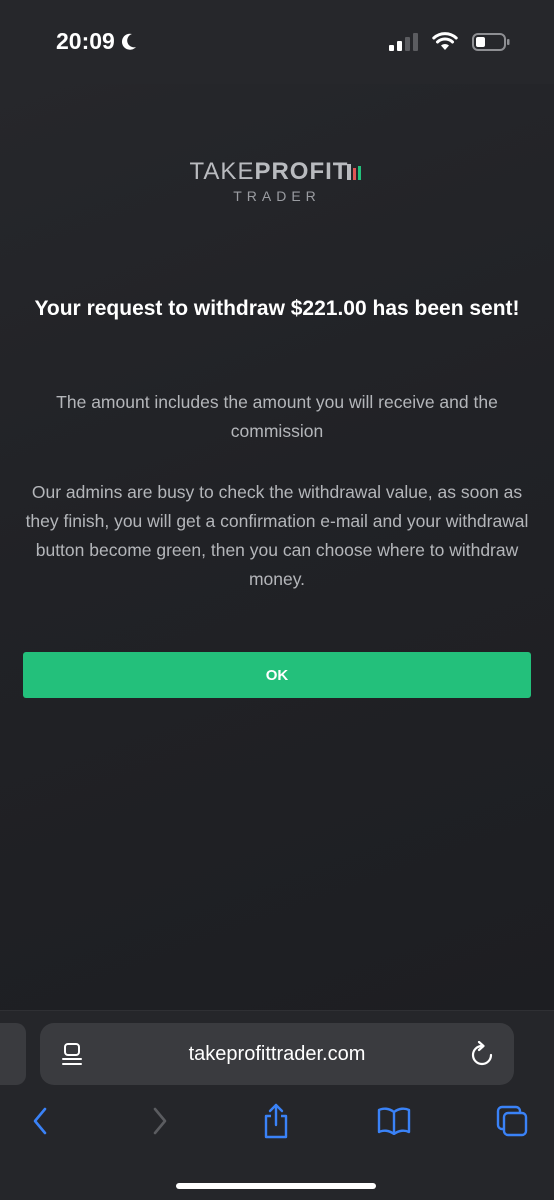  I want to click on browser-toolbar, so click(277, 1121).